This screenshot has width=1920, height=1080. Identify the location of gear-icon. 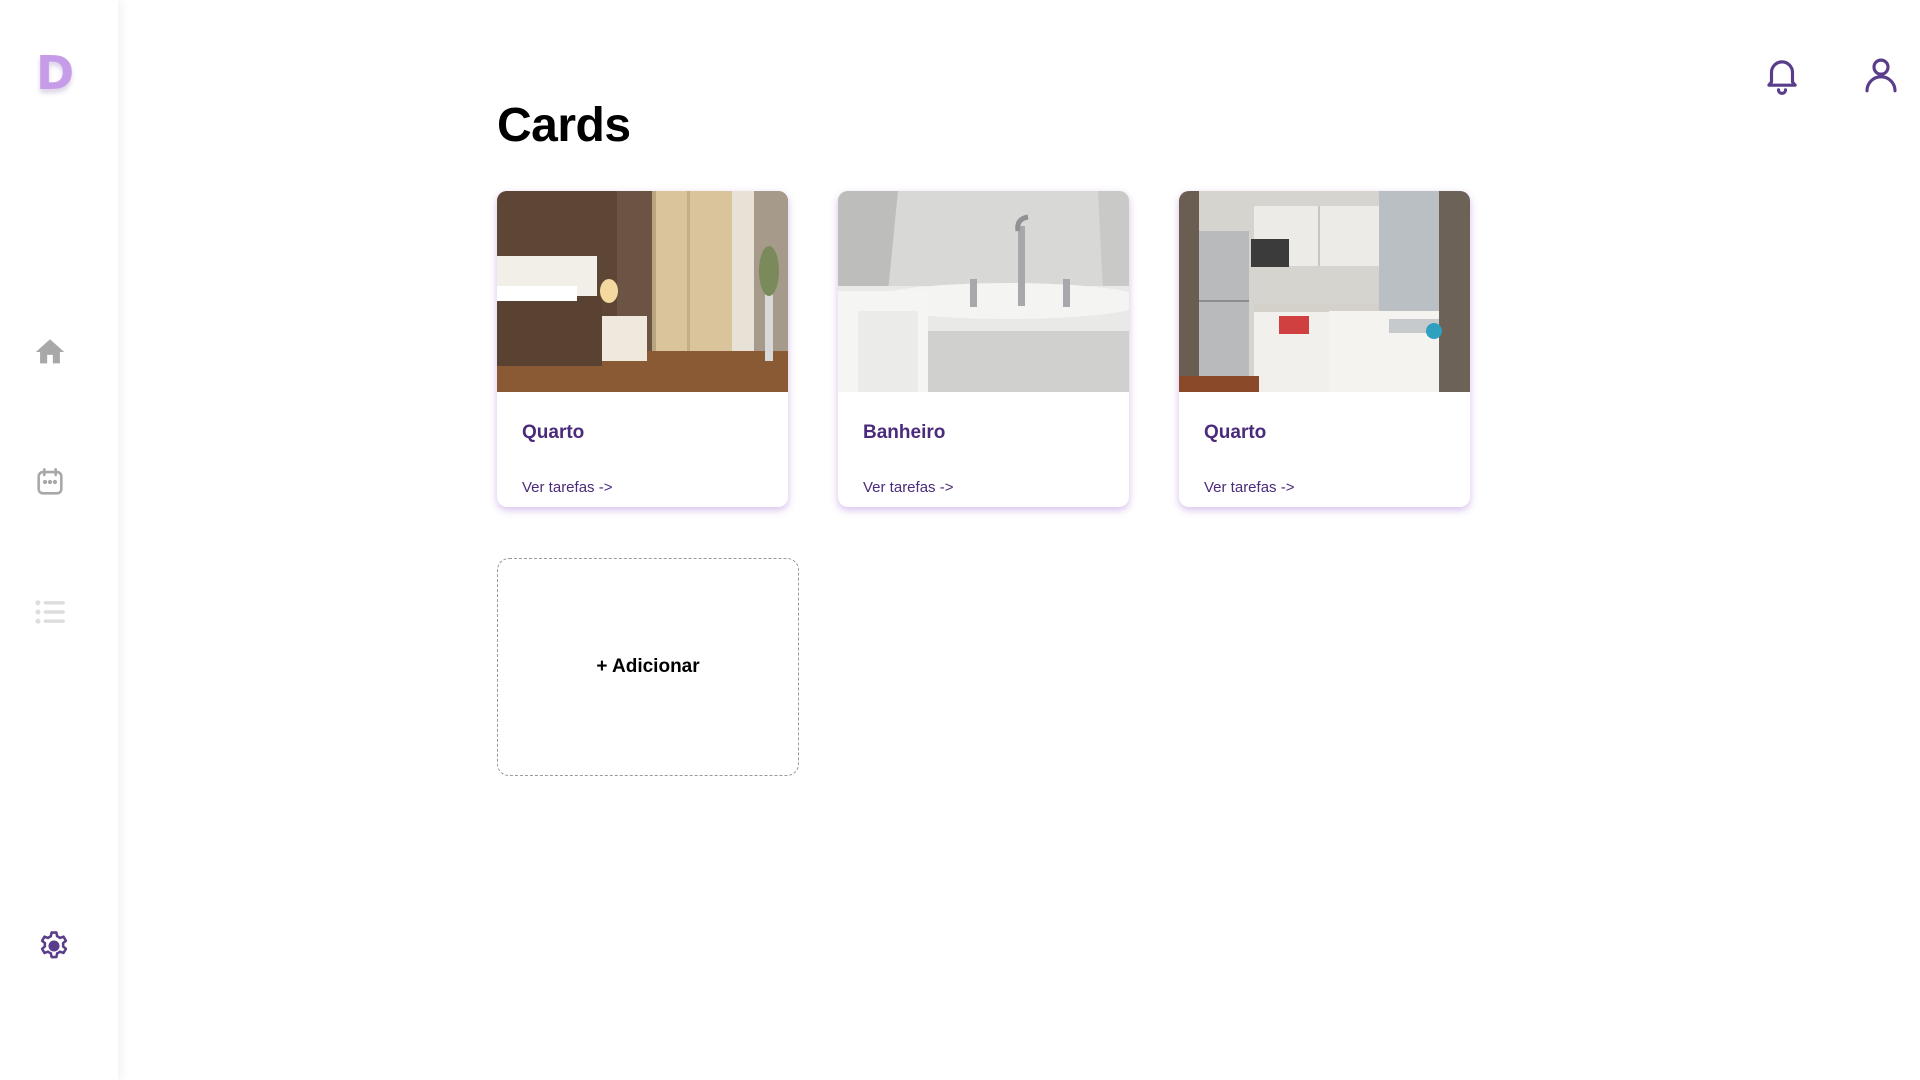
(54, 946).